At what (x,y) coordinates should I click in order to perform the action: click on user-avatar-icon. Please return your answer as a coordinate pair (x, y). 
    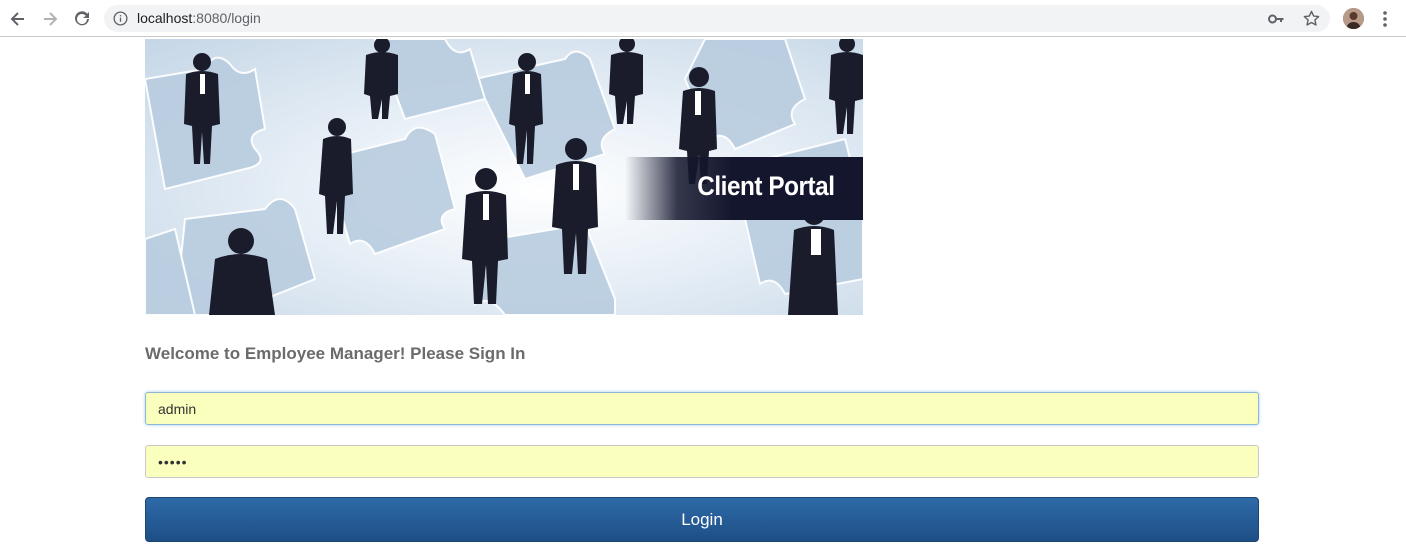
    Looking at the image, I should click on (1353, 18).